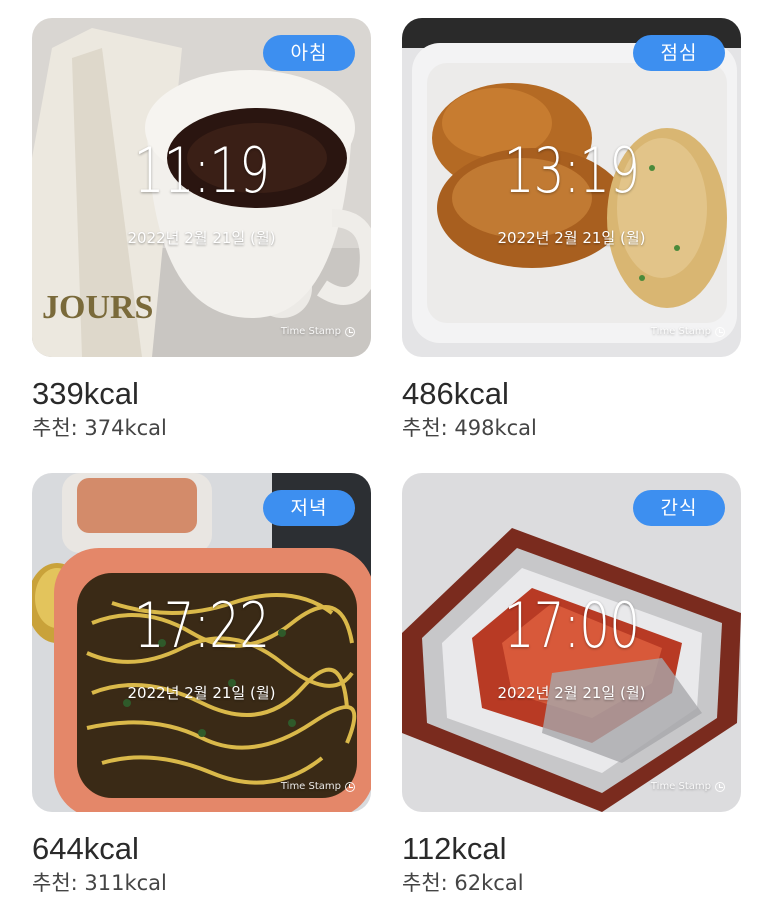 This screenshot has width=773, height=913. What do you see at coordinates (201, 170) in the screenshot?
I see `photo-time: 11:19` at bounding box center [201, 170].